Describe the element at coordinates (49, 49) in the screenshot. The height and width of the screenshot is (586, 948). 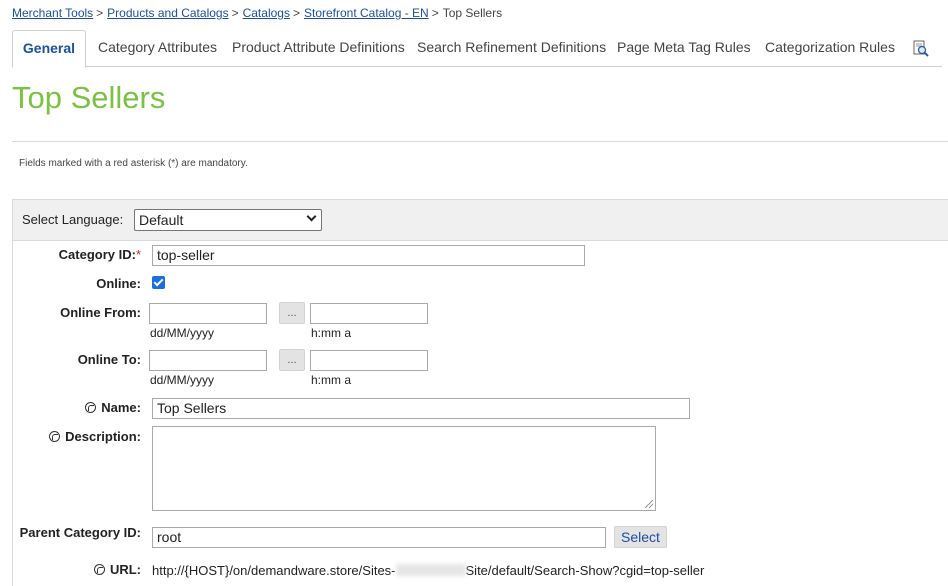
I see `tab-general: General` at that location.